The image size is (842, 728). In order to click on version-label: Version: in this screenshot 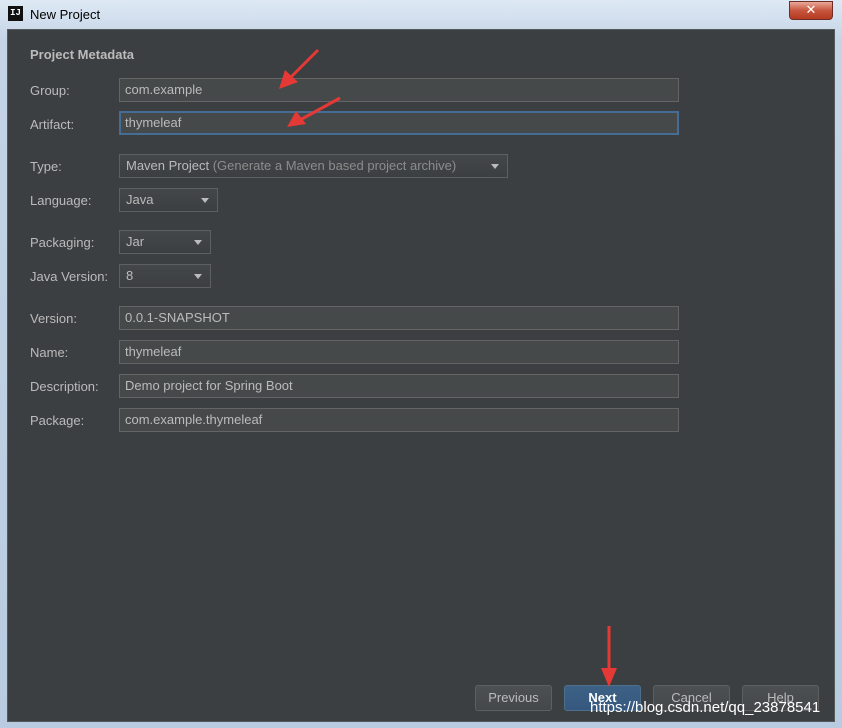, I will do `click(53, 318)`.